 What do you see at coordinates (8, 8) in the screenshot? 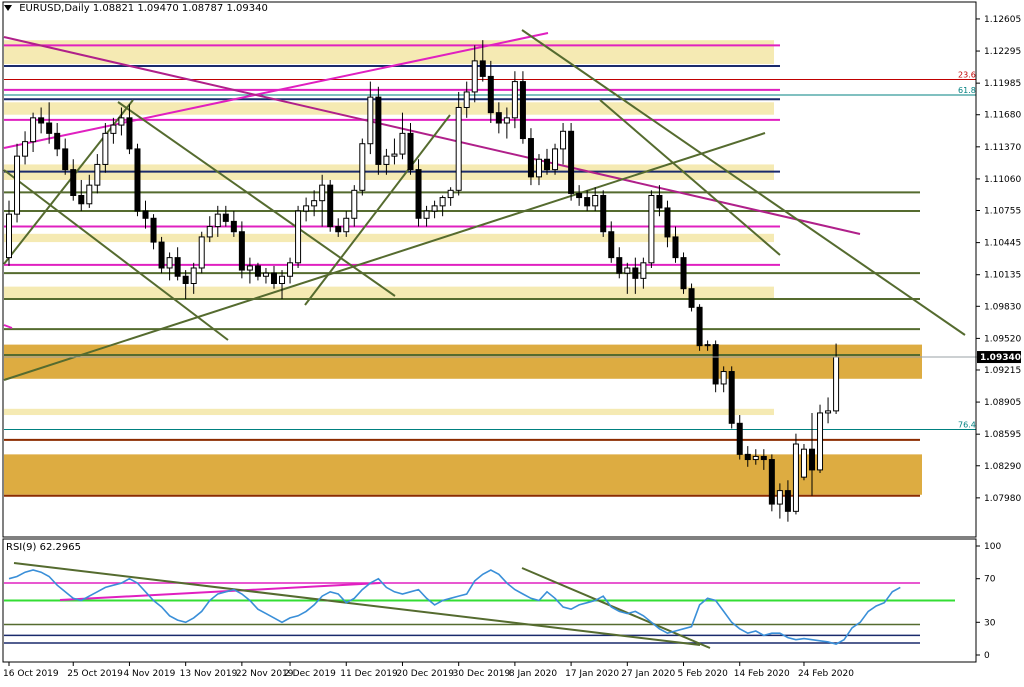
I see `collapse-arrow-icon` at bounding box center [8, 8].